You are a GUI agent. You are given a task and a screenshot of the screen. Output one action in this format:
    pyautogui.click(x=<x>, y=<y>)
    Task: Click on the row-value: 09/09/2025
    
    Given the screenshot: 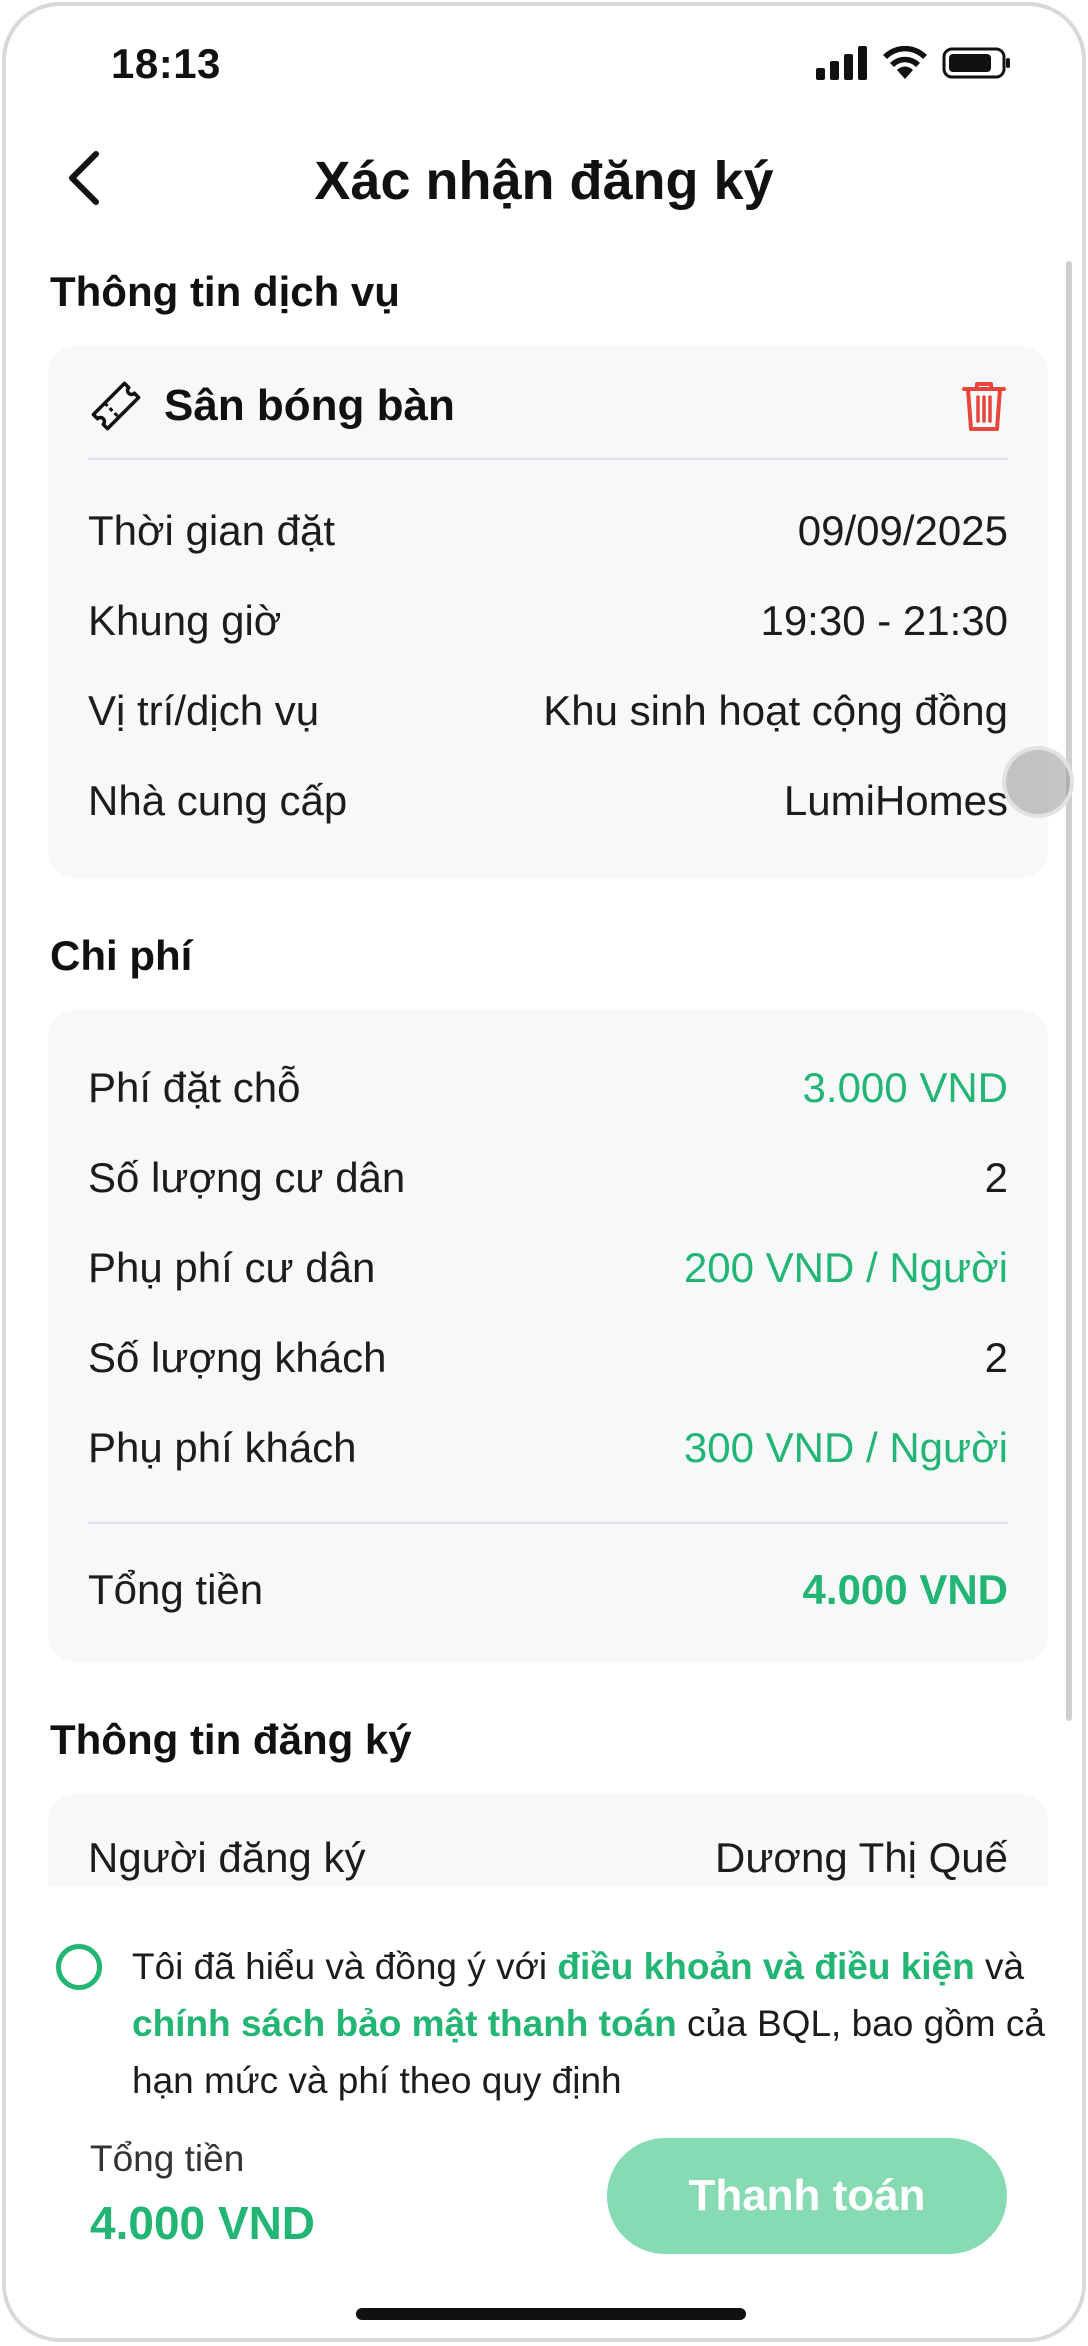 What is the action you would take?
    pyautogui.click(x=902, y=530)
    